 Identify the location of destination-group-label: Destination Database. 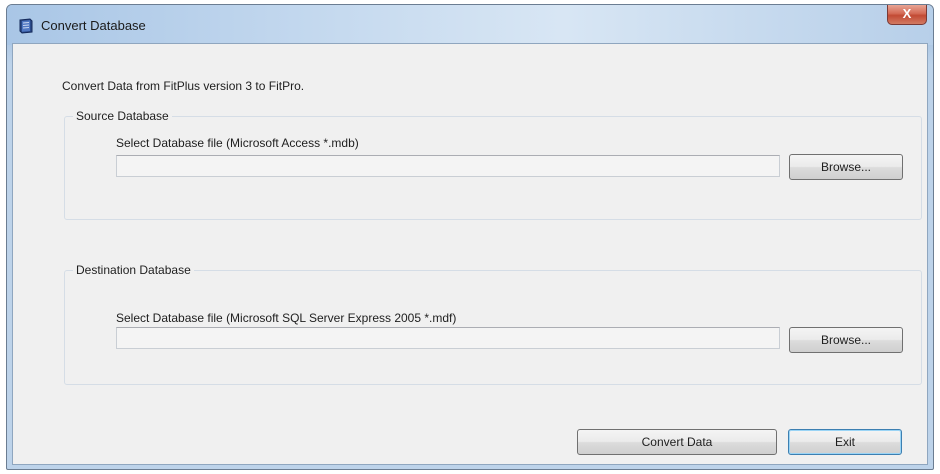
(133, 270).